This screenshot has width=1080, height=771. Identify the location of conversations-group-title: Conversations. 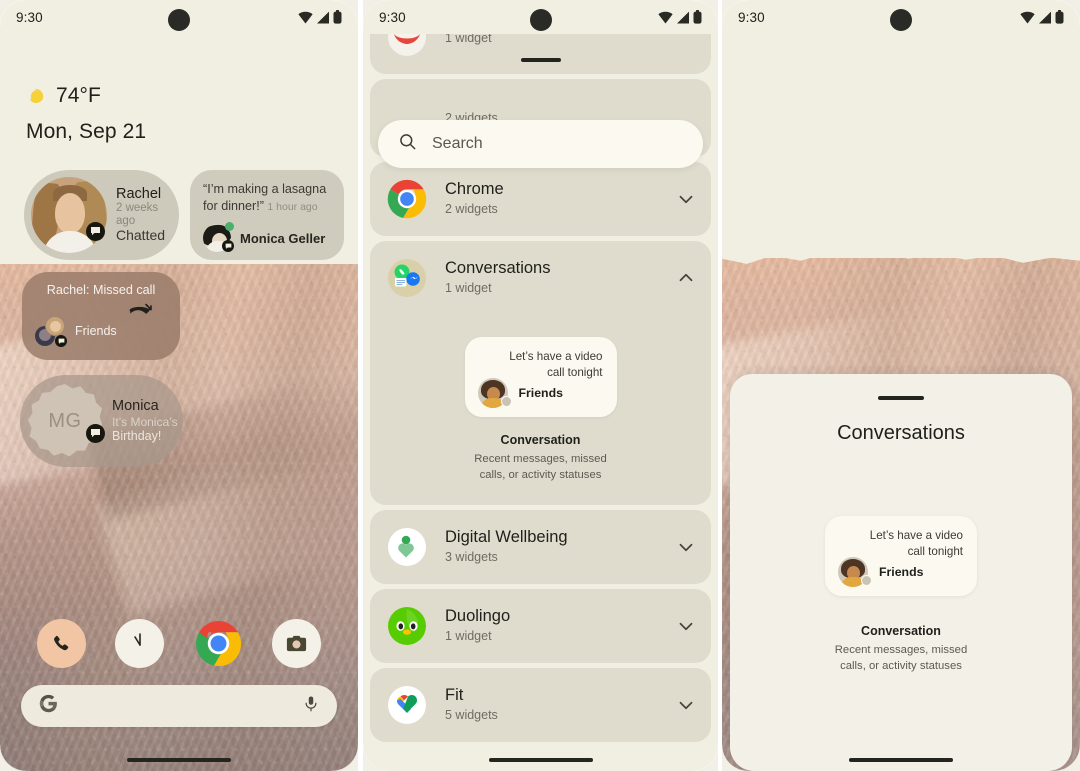
(498, 267).